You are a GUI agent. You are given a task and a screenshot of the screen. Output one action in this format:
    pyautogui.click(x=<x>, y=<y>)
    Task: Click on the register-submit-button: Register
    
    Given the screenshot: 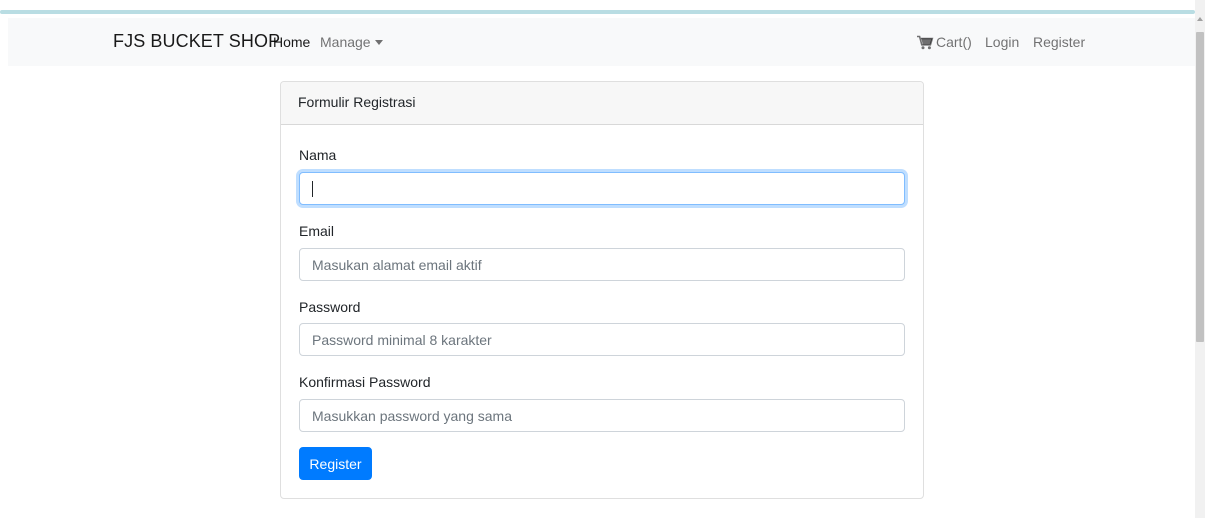 What is the action you would take?
    pyautogui.click(x=335, y=463)
    